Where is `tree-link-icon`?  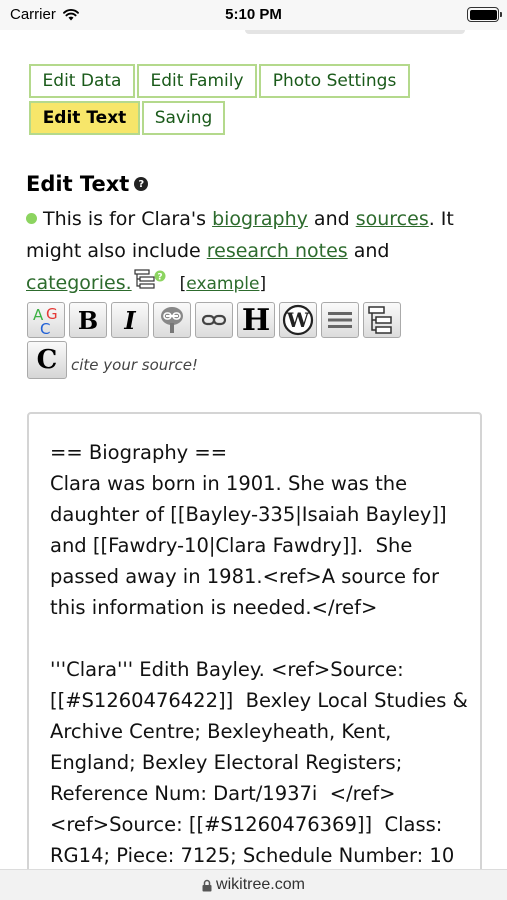 tree-link-icon is located at coordinates (172, 320).